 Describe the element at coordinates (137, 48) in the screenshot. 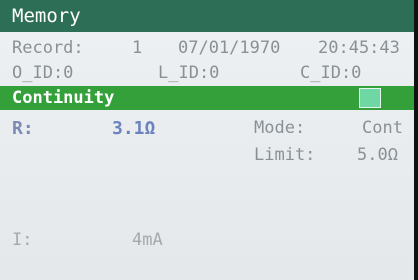

I see `record-number: 1` at that location.